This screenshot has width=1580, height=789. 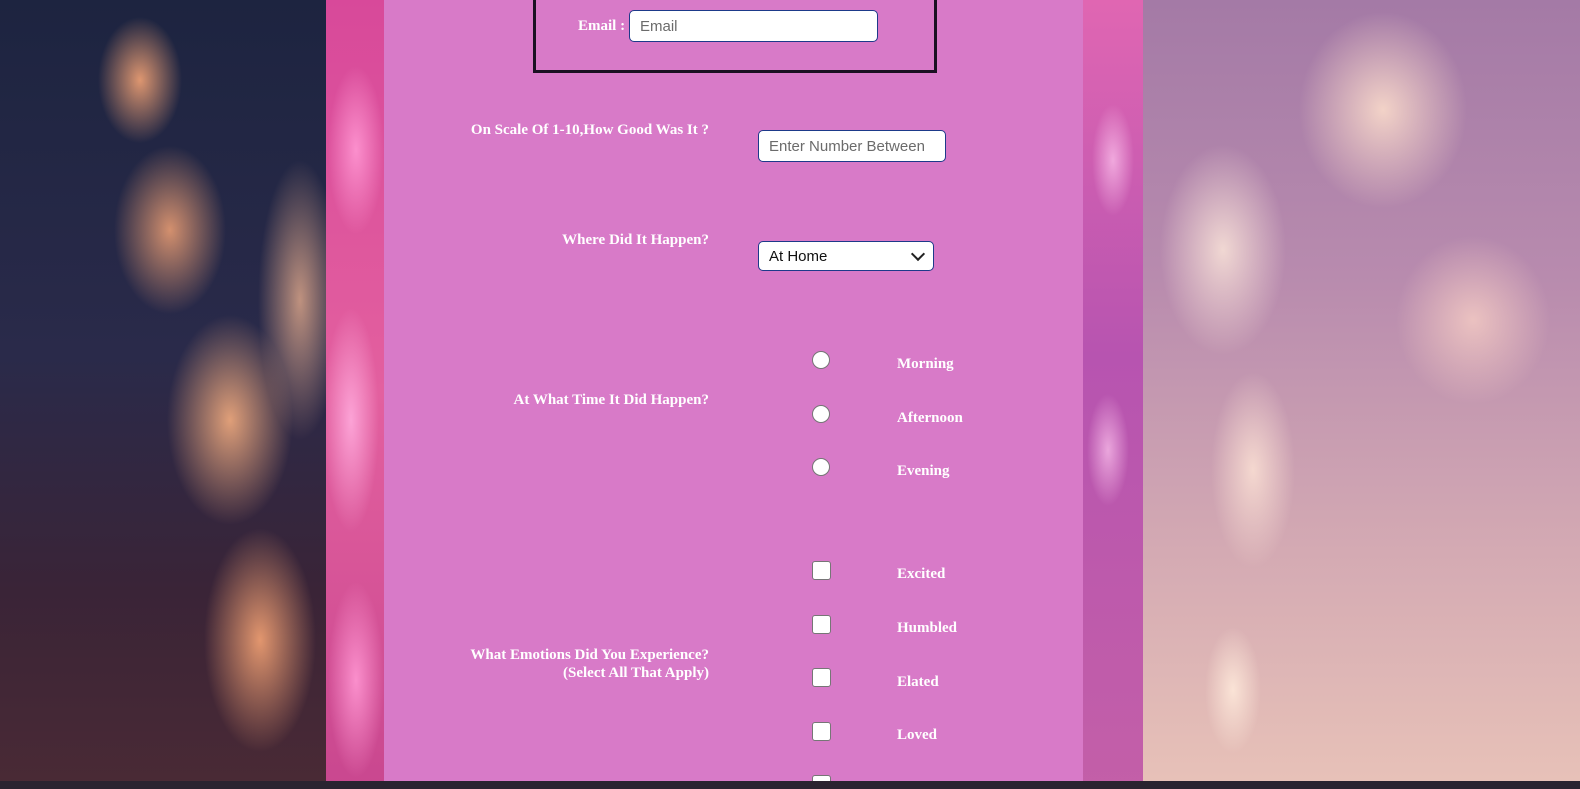 What do you see at coordinates (602, 26) in the screenshot?
I see `email-label: Email :` at bounding box center [602, 26].